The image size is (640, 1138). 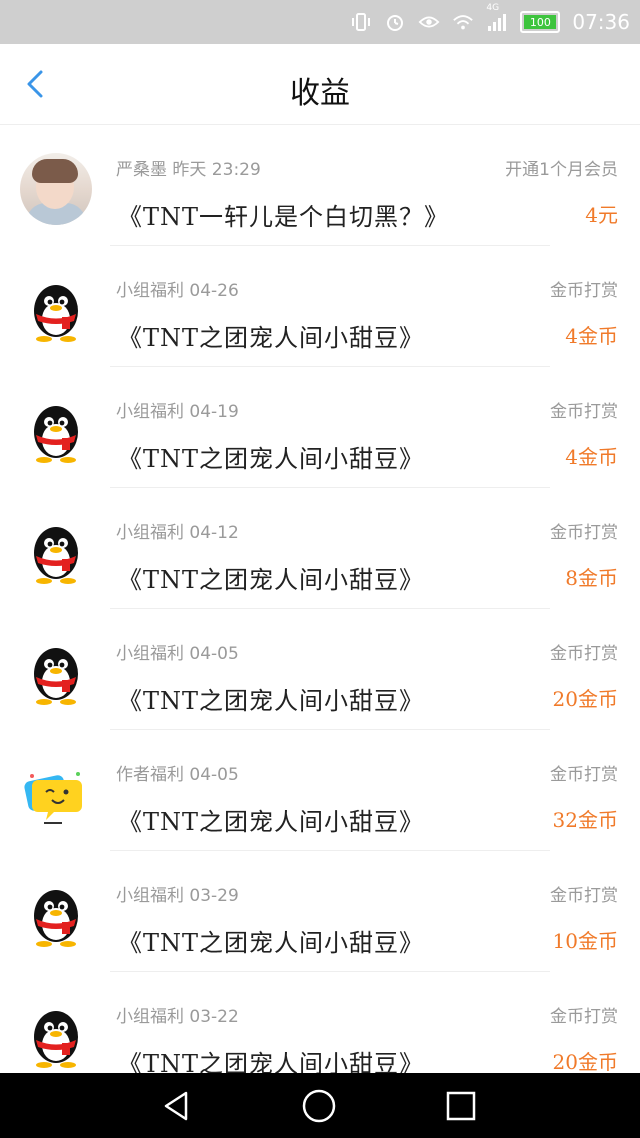 I want to click on app-bar: 收益, so click(x=320, y=84).